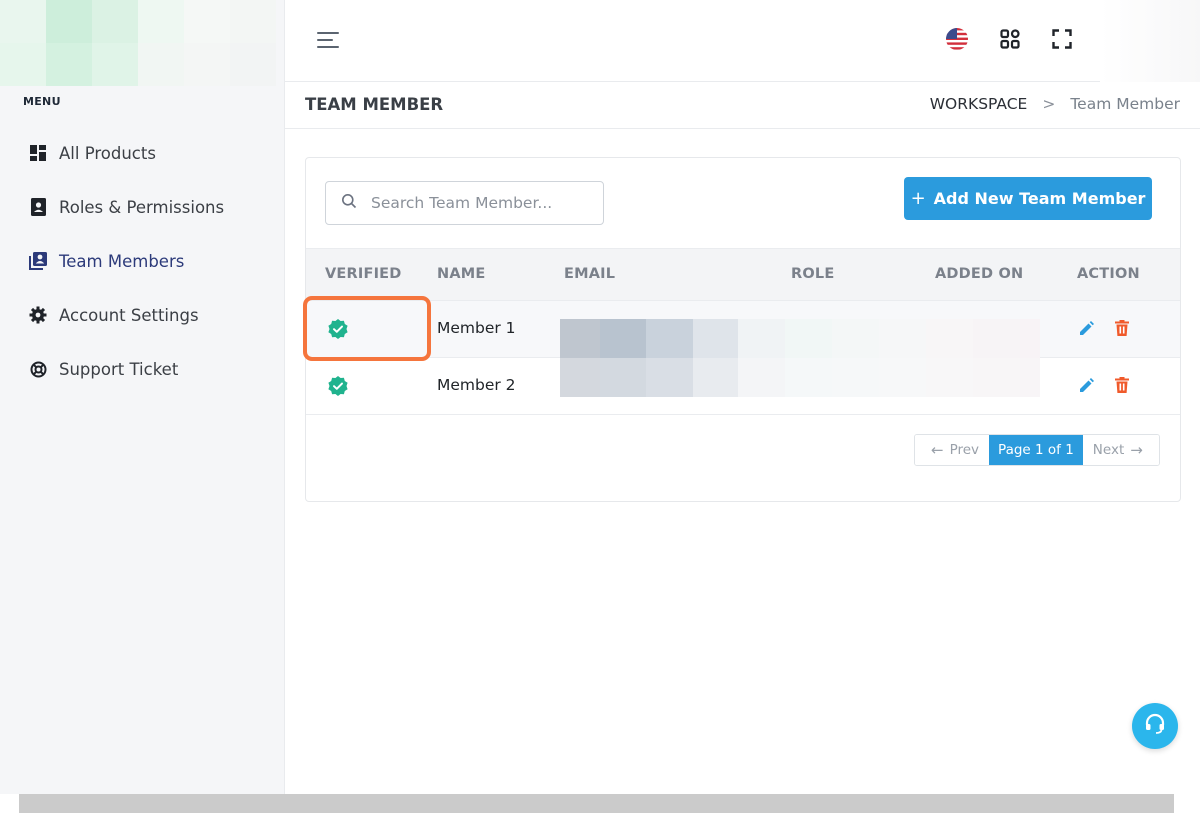 This screenshot has width=1200, height=813. I want to click on sidebar-item-account-settings: Account Settings, so click(142, 315).